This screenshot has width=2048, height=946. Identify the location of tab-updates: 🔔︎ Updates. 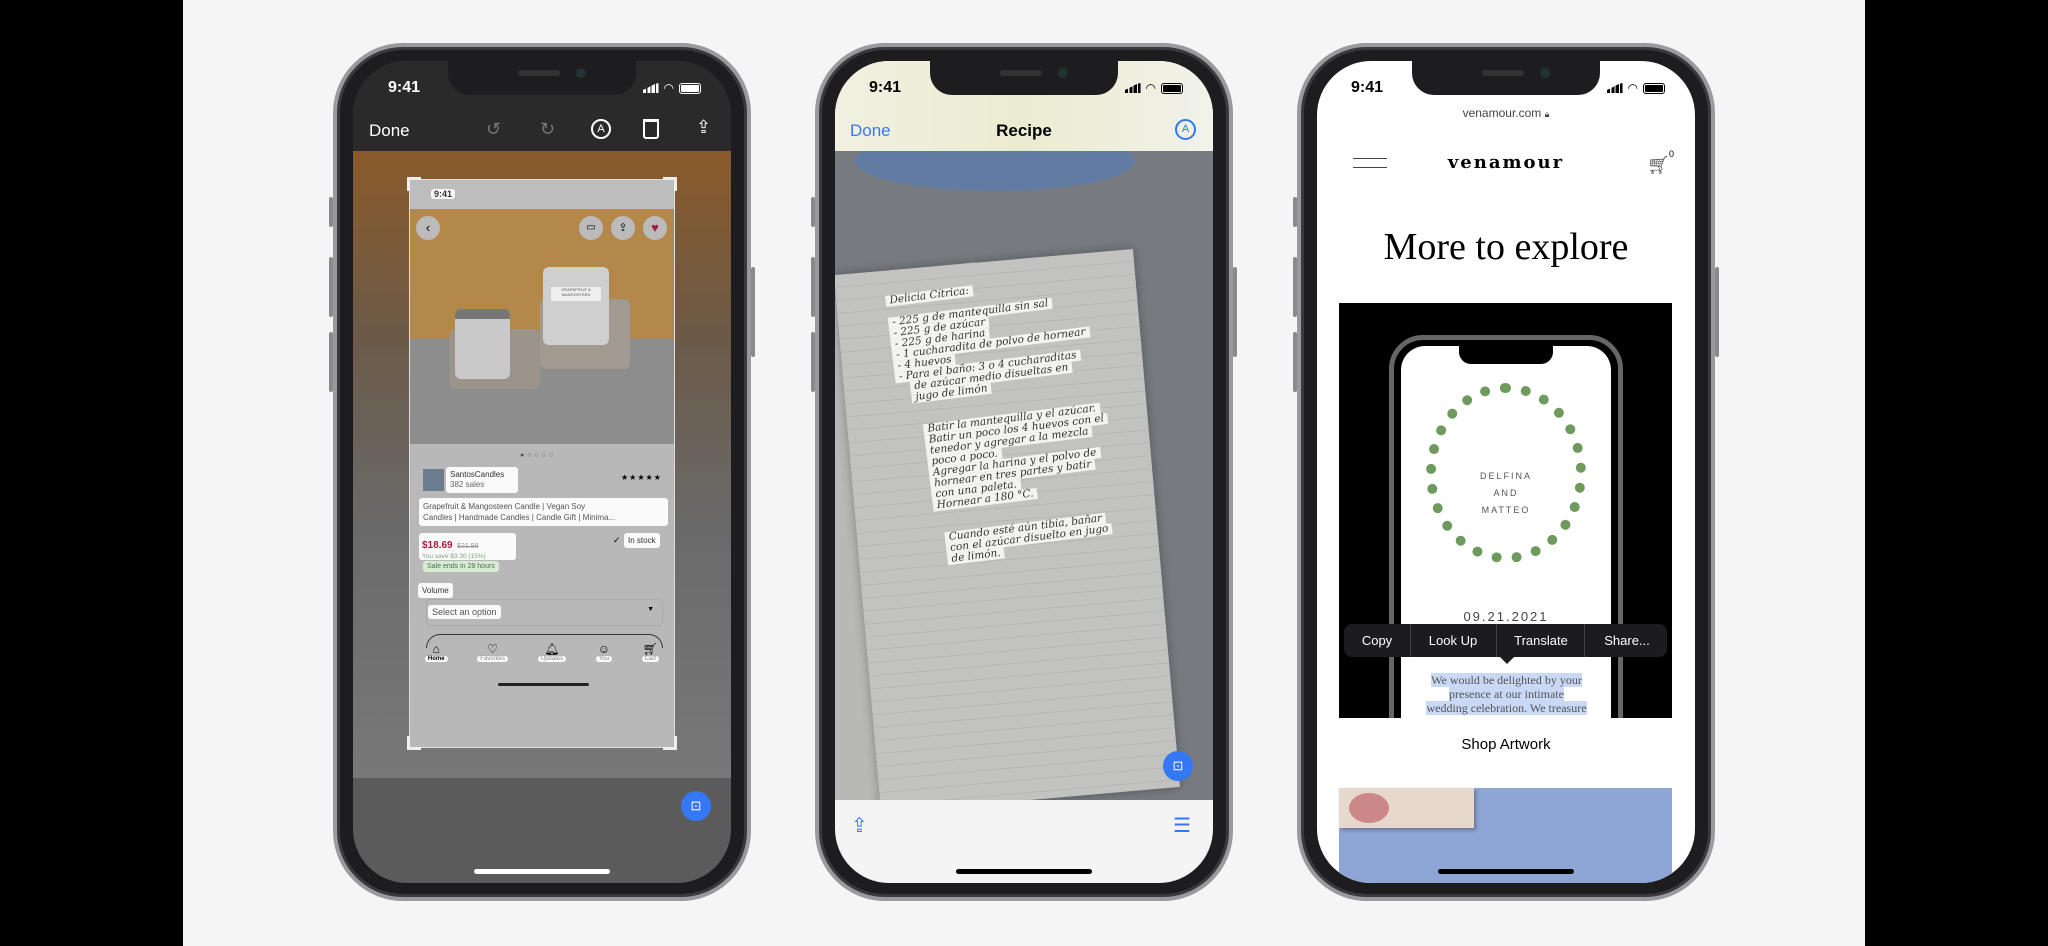
(552, 652).